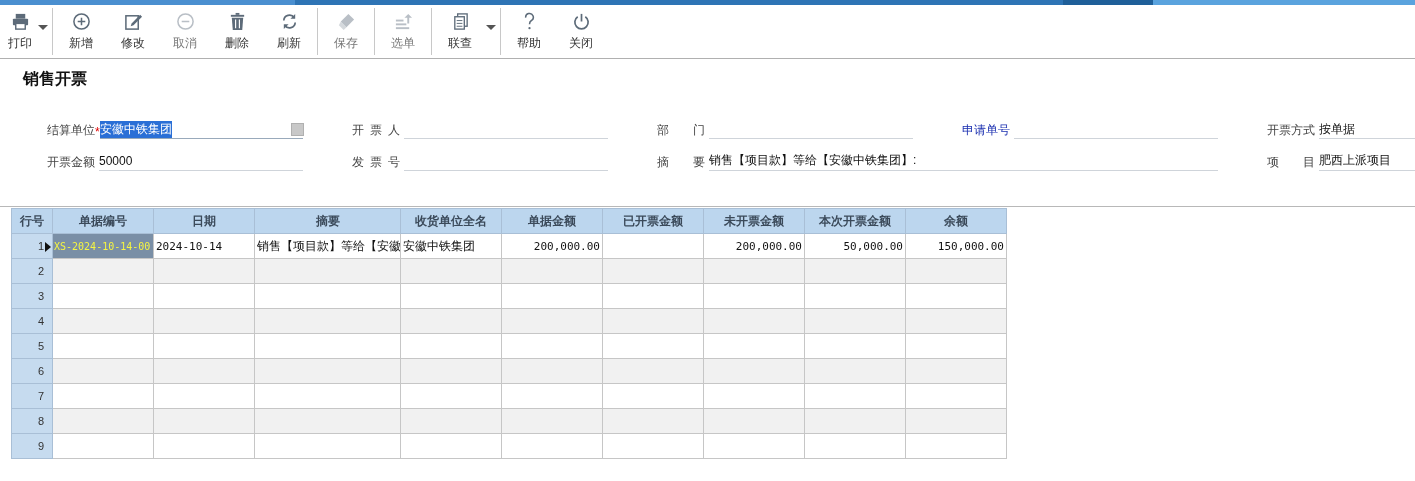 The width and height of the screenshot is (1415, 481). What do you see at coordinates (439, 245) in the screenshot?
I see `table-cell: 安徽中铁集团` at bounding box center [439, 245].